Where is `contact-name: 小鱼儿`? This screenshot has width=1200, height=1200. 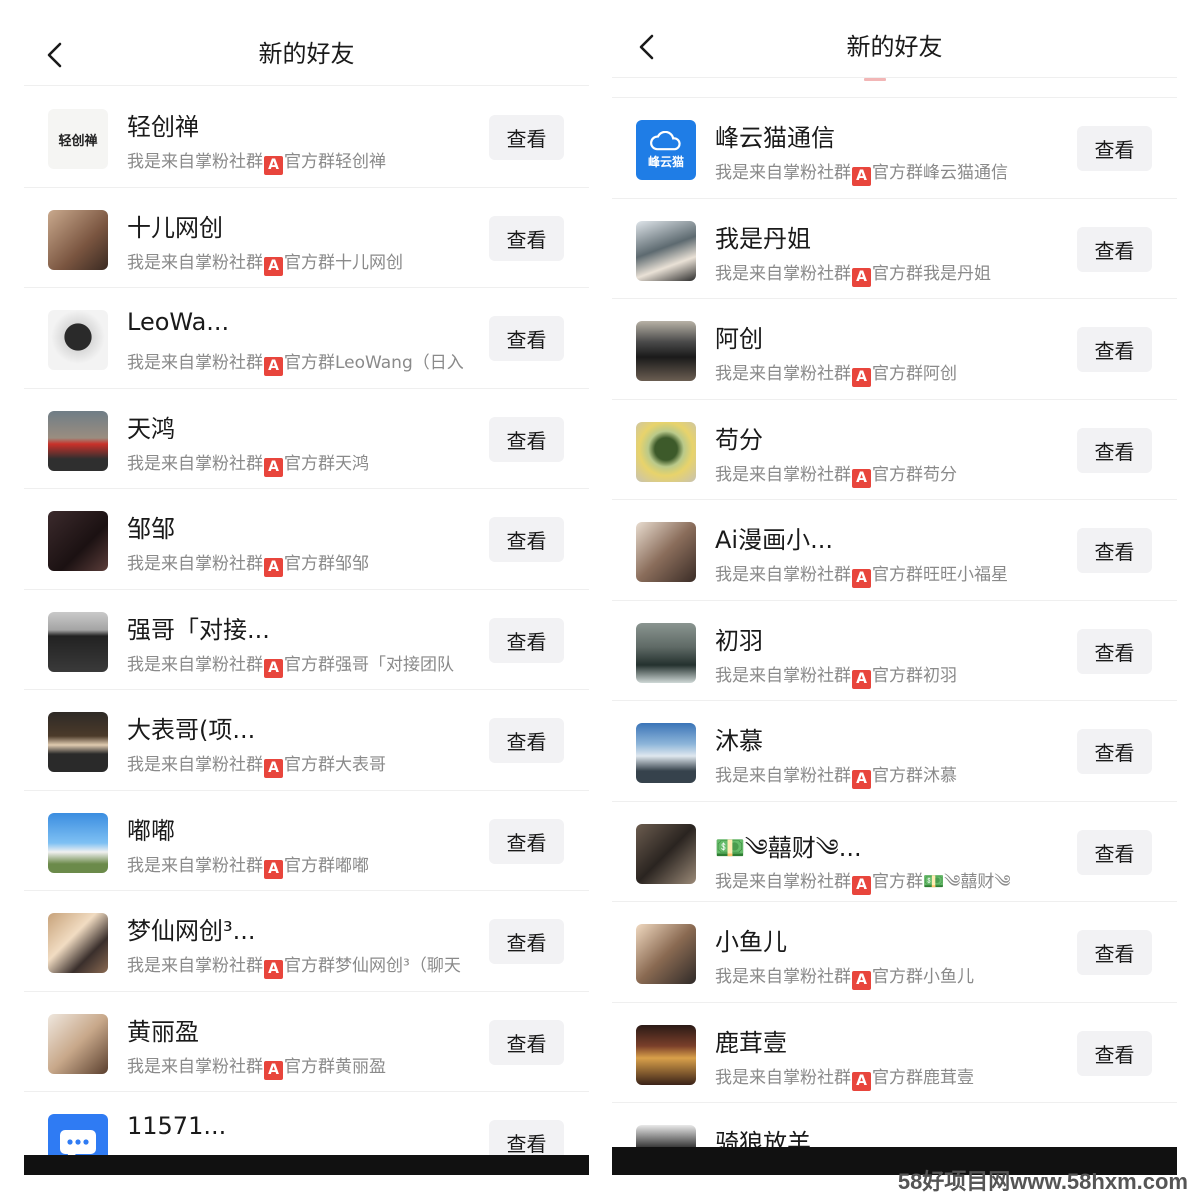 contact-name: 小鱼儿 is located at coordinates (751, 942).